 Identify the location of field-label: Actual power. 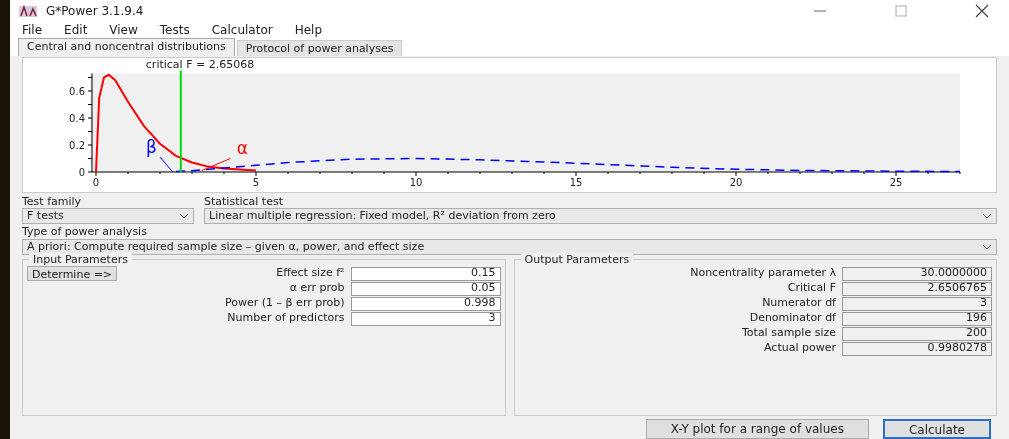
(799, 348).